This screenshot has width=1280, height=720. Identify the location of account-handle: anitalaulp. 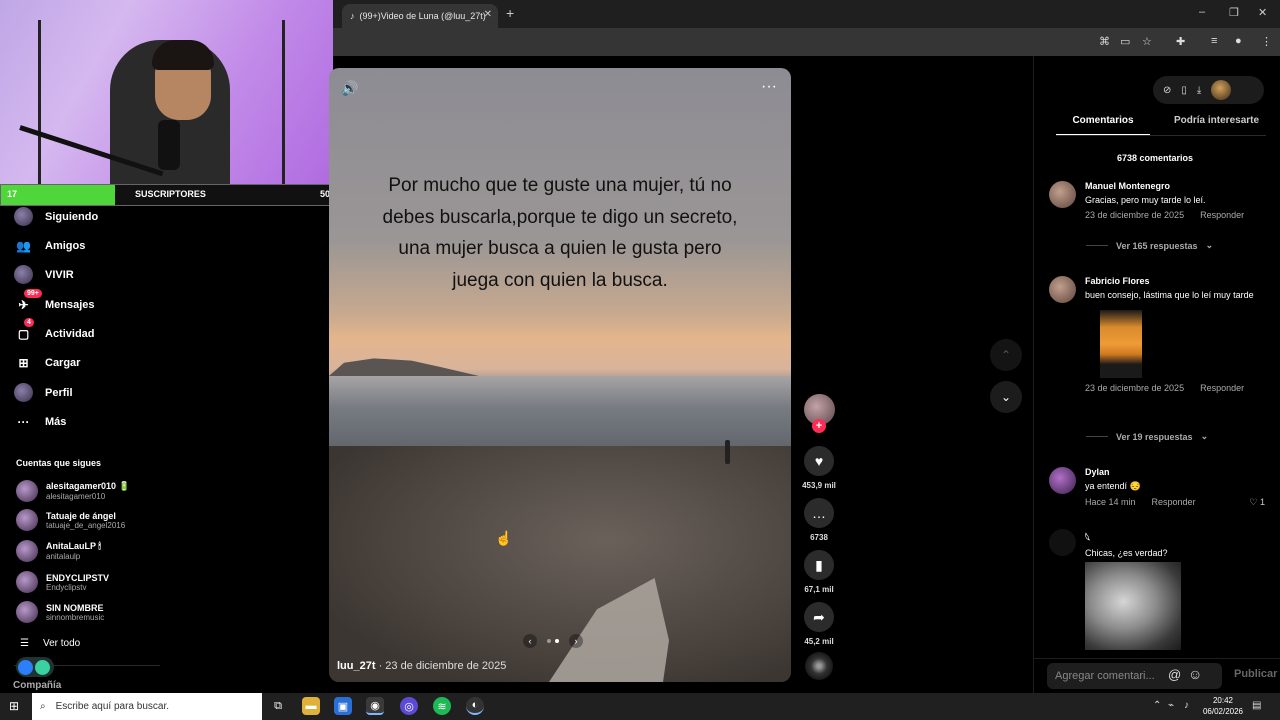
(63, 556).